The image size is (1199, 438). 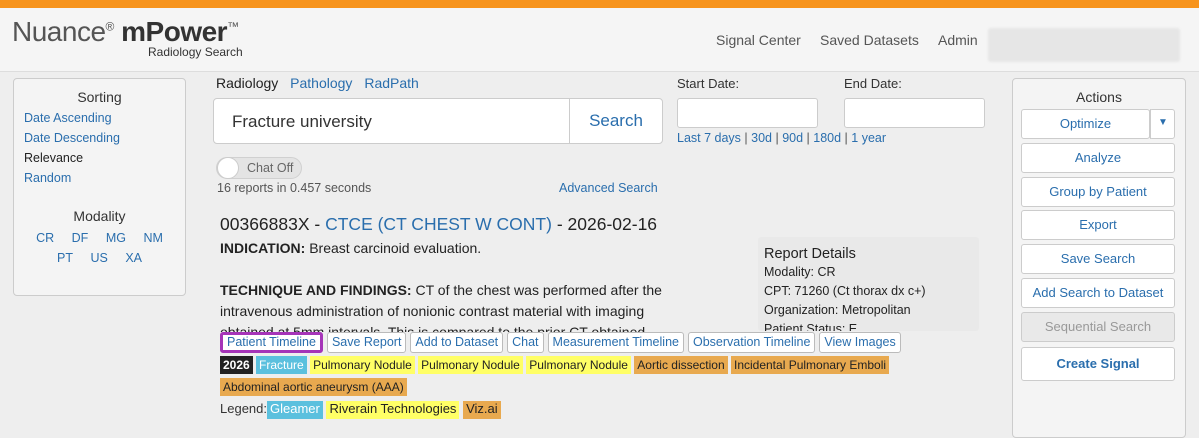 What do you see at coordinates (761, 138) in the screenshot?
I see `quick-date-30d: 30d` at bounding box center [761, 138].